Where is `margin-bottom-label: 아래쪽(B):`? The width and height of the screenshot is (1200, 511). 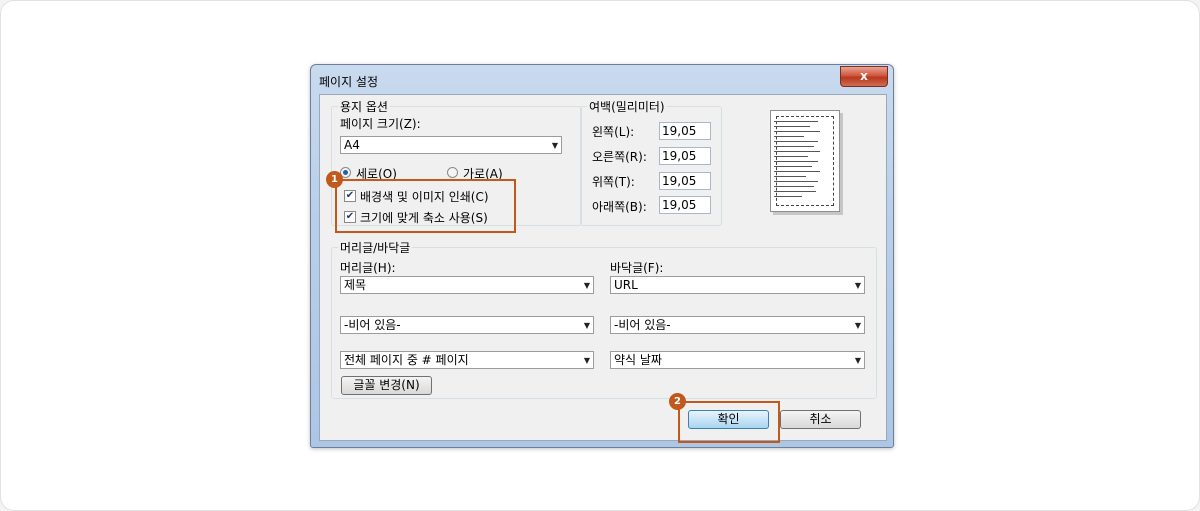
margin-bottom-label: 아래쪽(B): is located at coordinates (619, 207).